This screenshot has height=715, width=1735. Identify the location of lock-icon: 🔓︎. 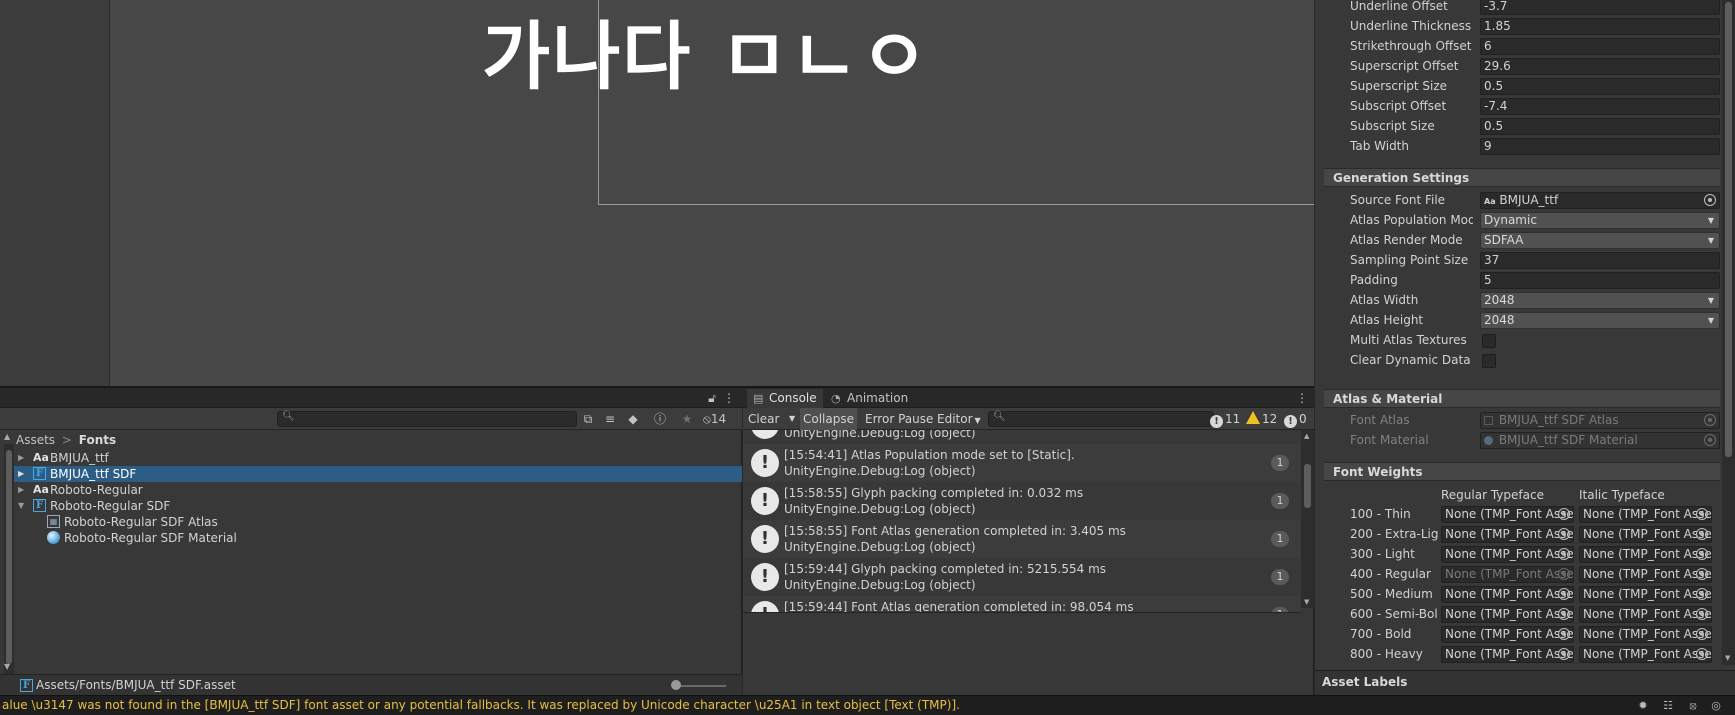
(712, 398).